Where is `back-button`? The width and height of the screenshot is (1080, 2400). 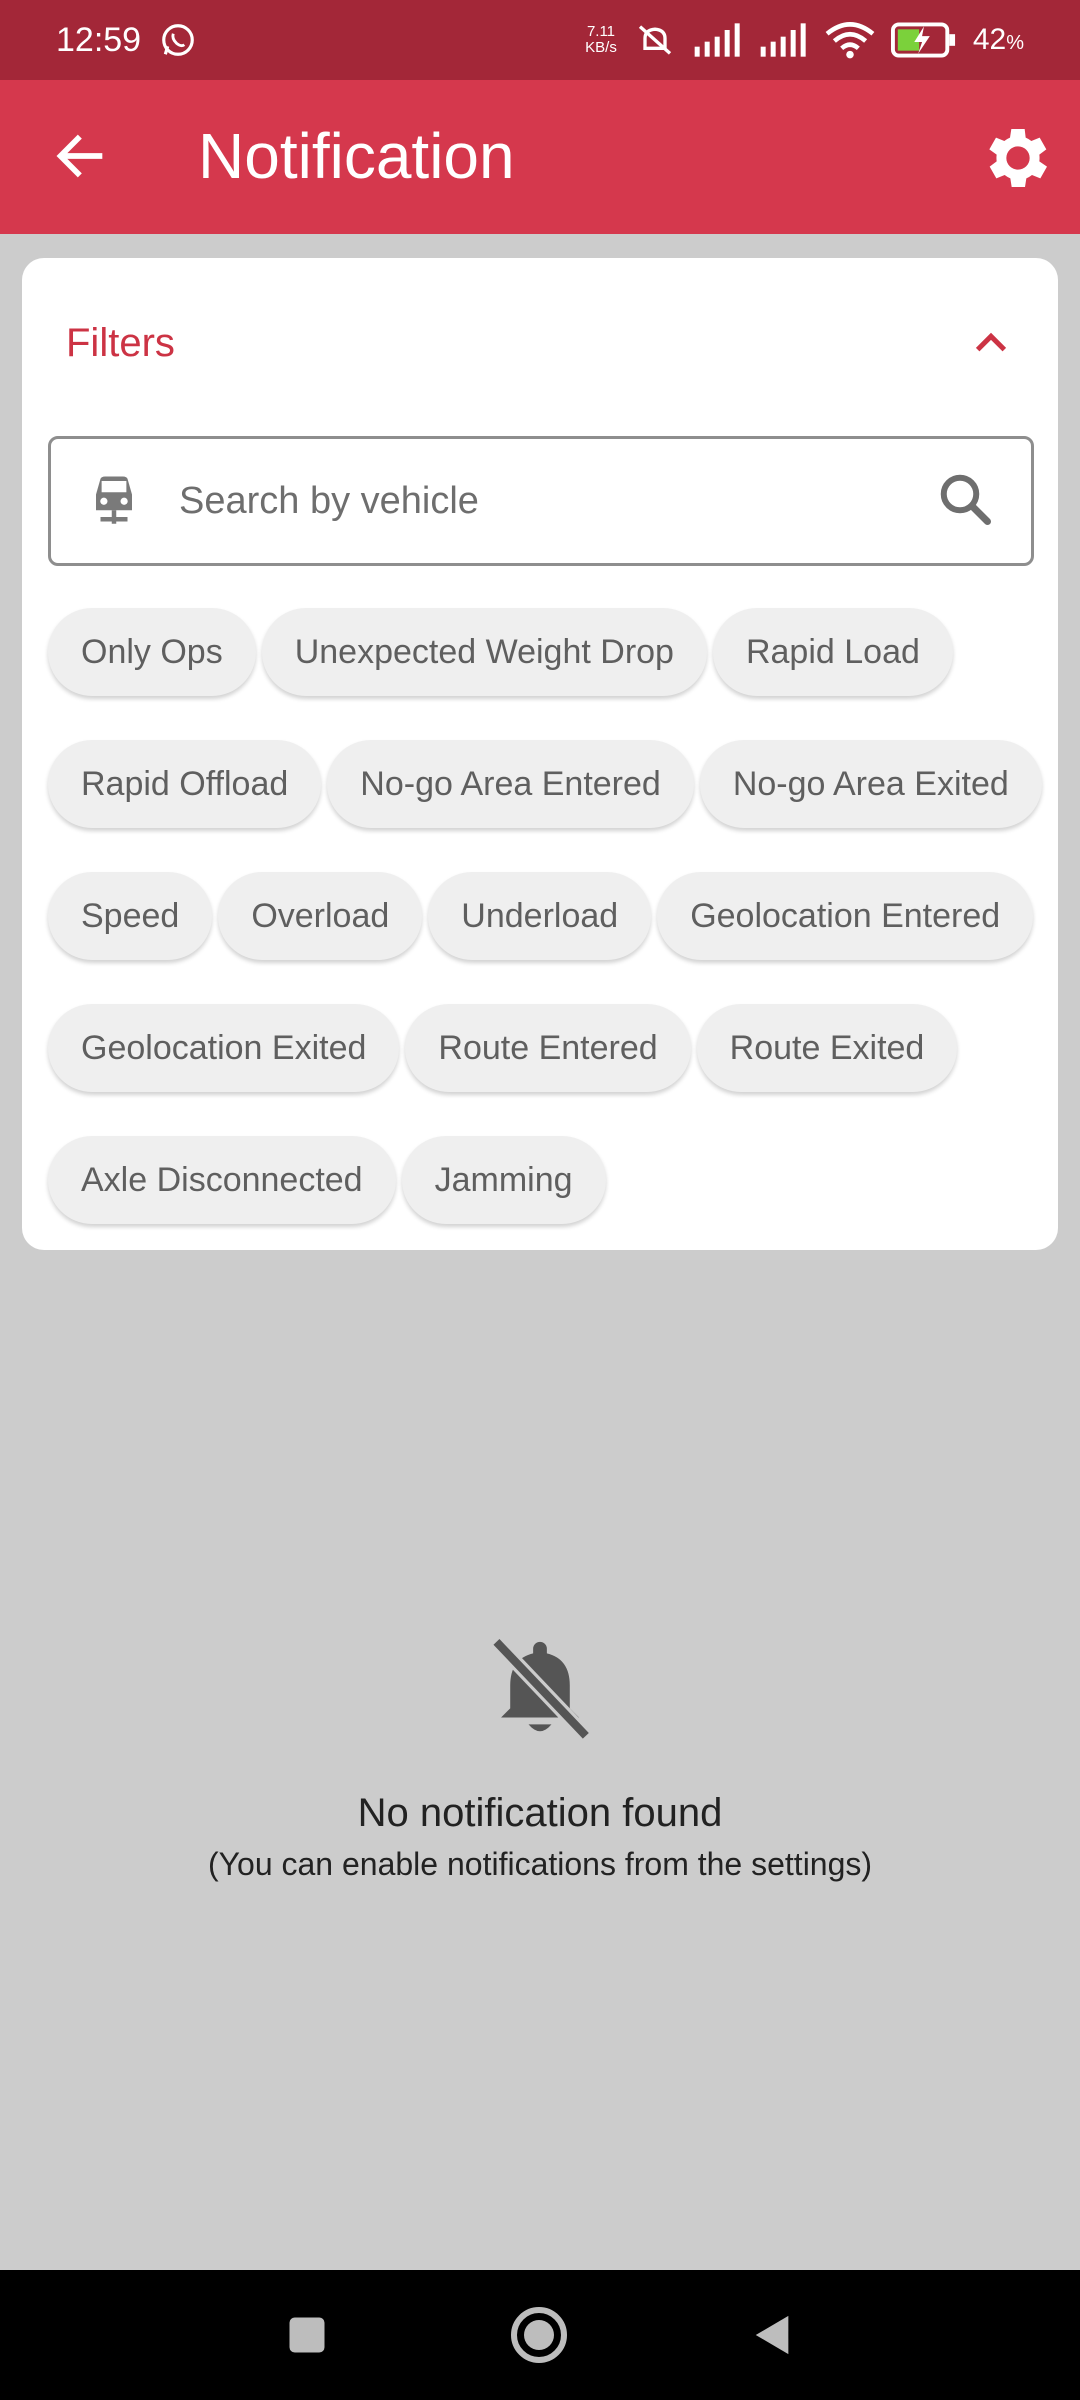
back-button is located at coordinates (80, 156).